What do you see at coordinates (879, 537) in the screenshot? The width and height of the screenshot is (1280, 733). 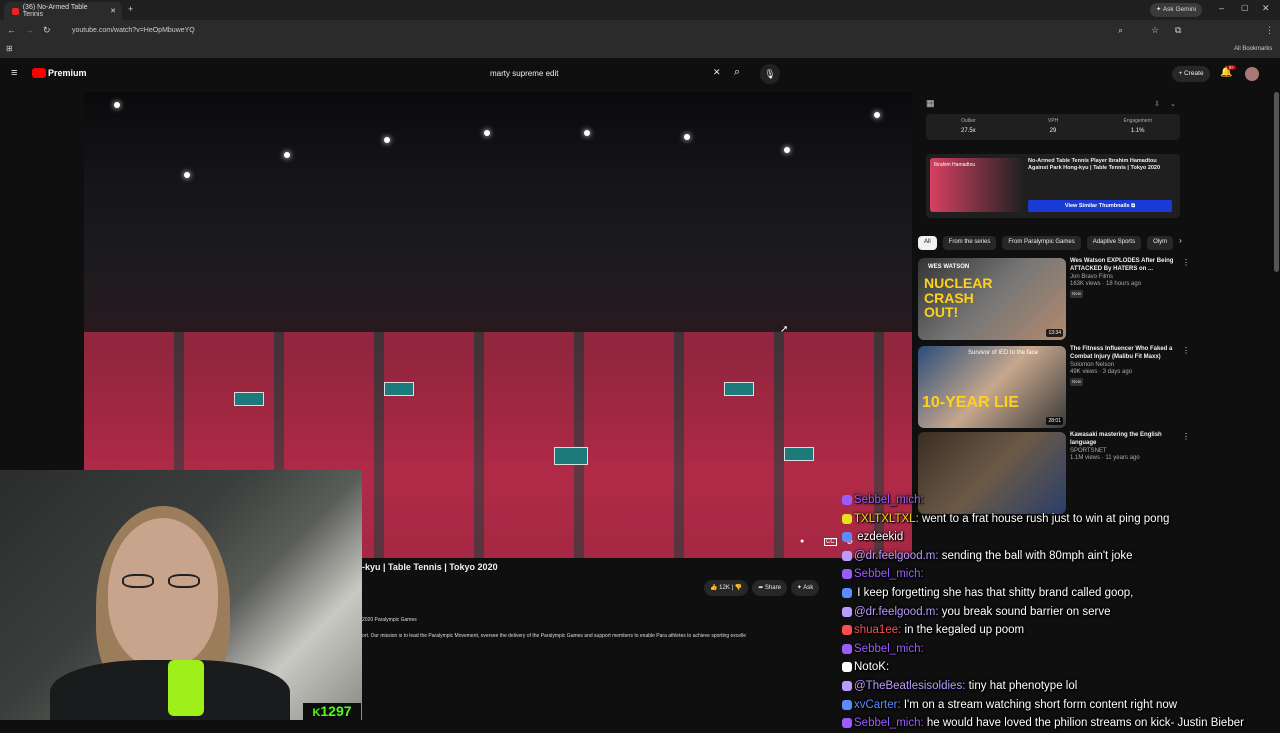 I see `chat-text: ezdeekid` at bounding box center [879, 537].